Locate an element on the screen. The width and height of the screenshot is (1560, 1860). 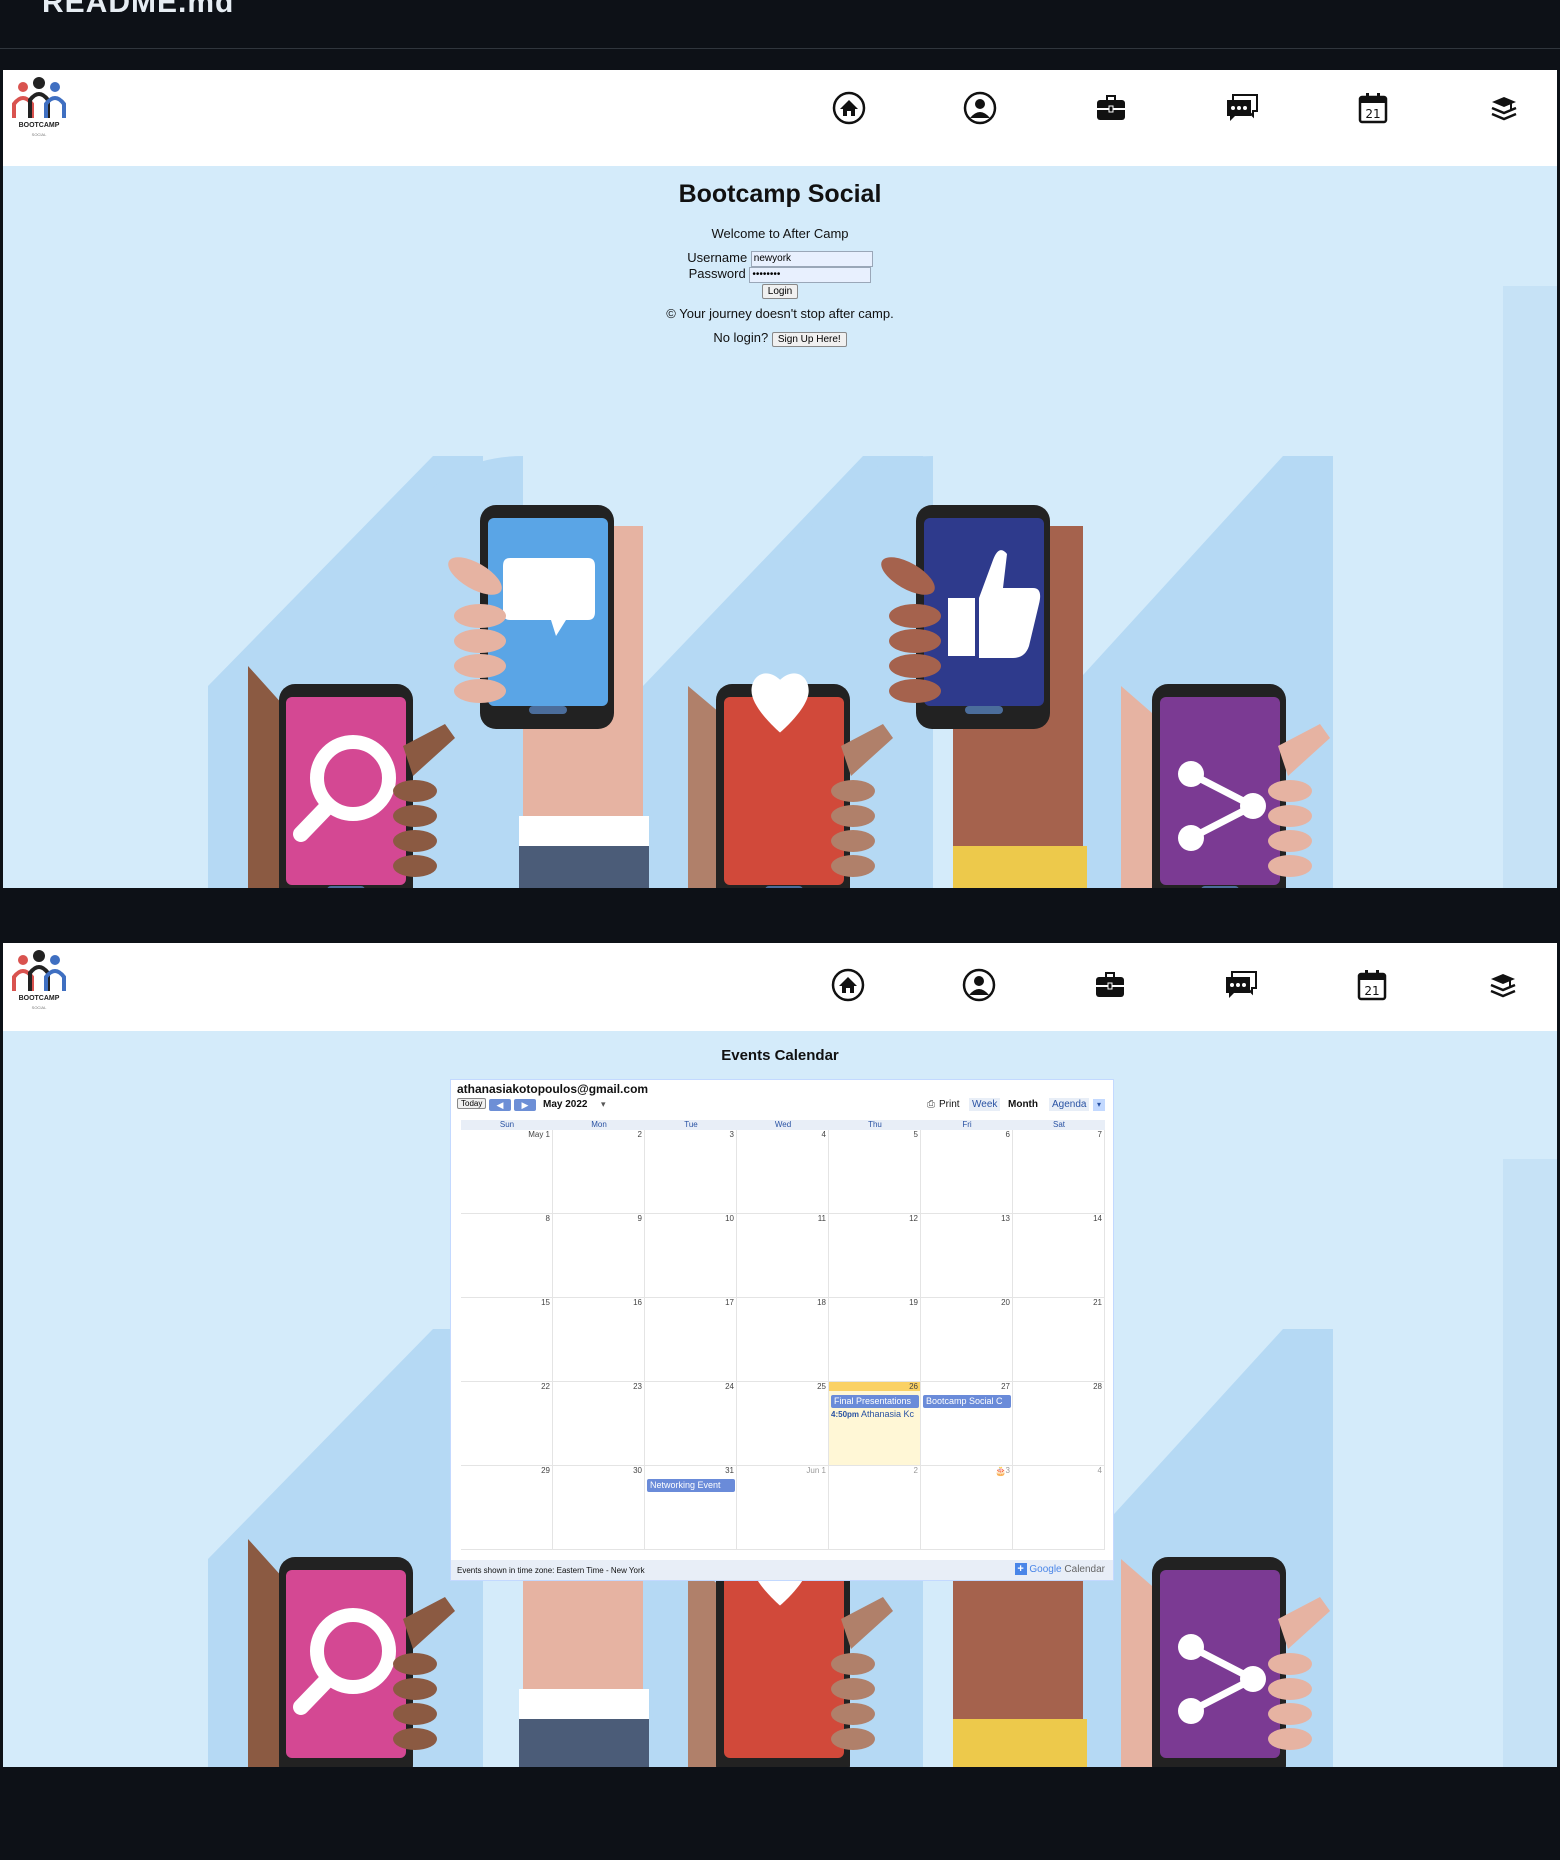
day-number: May 1 is located at coordinates (539, 1134).